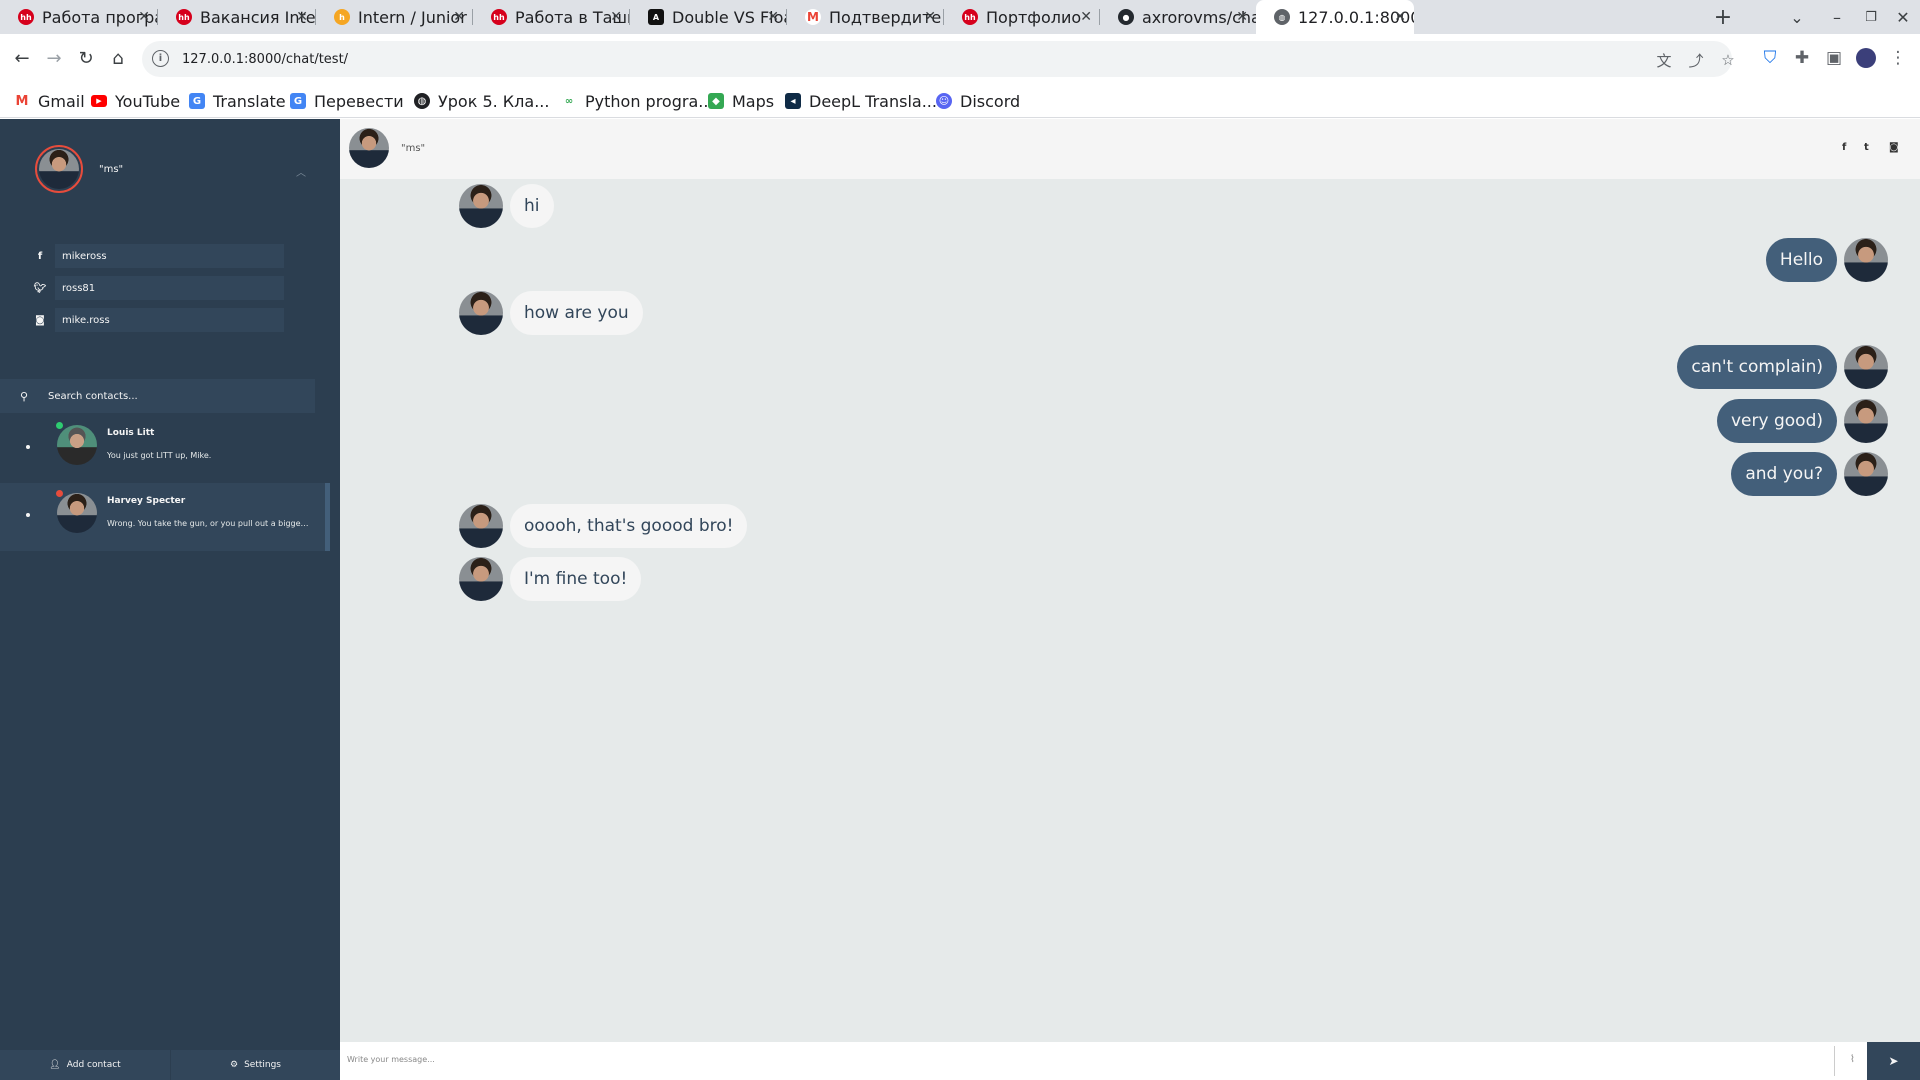  What do you see at coordinates (1782, 367) in the screenshot?
I see `message-reply: can't complain)` at bounding box center [1782, 367].